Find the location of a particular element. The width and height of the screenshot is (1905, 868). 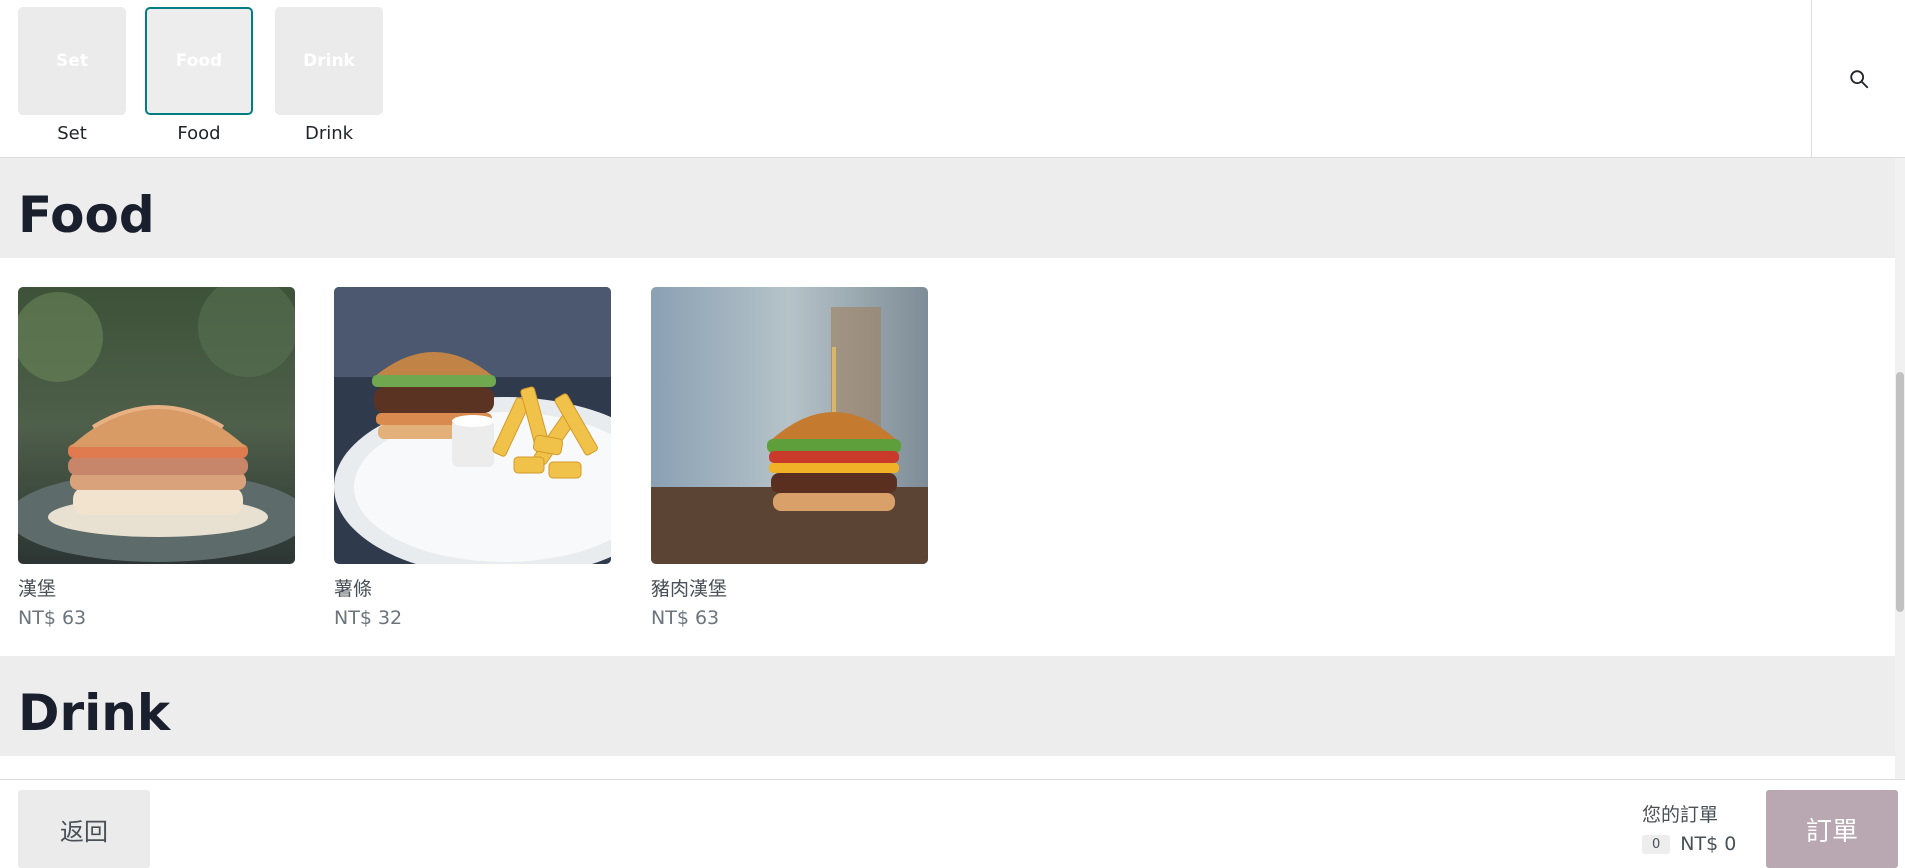

order-total: NT$ 0 is located at coordinates (1708, 844).